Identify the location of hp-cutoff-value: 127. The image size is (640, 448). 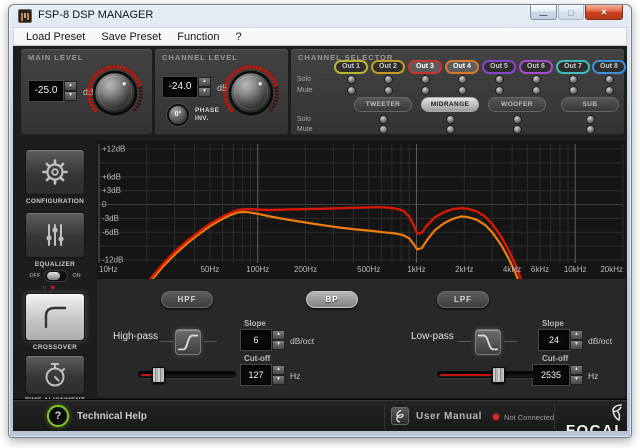
(256, 375).